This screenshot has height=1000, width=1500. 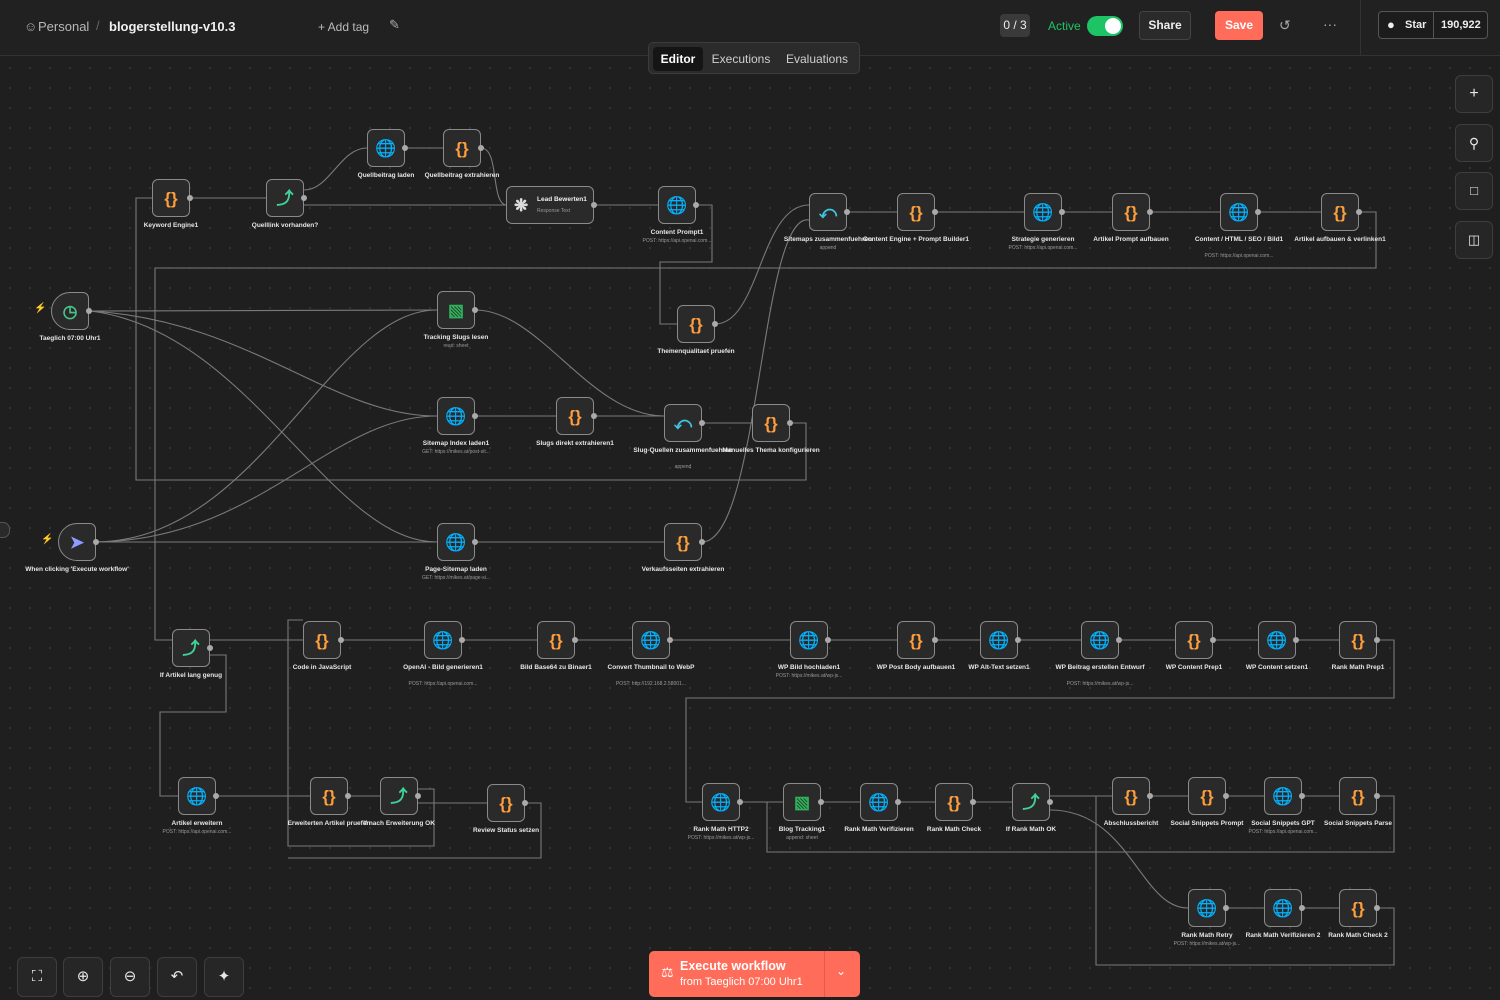 What do you see at coordinates (1358, 908) in the screenshot?
I see `node-rankcheck2: {}` at bounding box center [1358, 908].